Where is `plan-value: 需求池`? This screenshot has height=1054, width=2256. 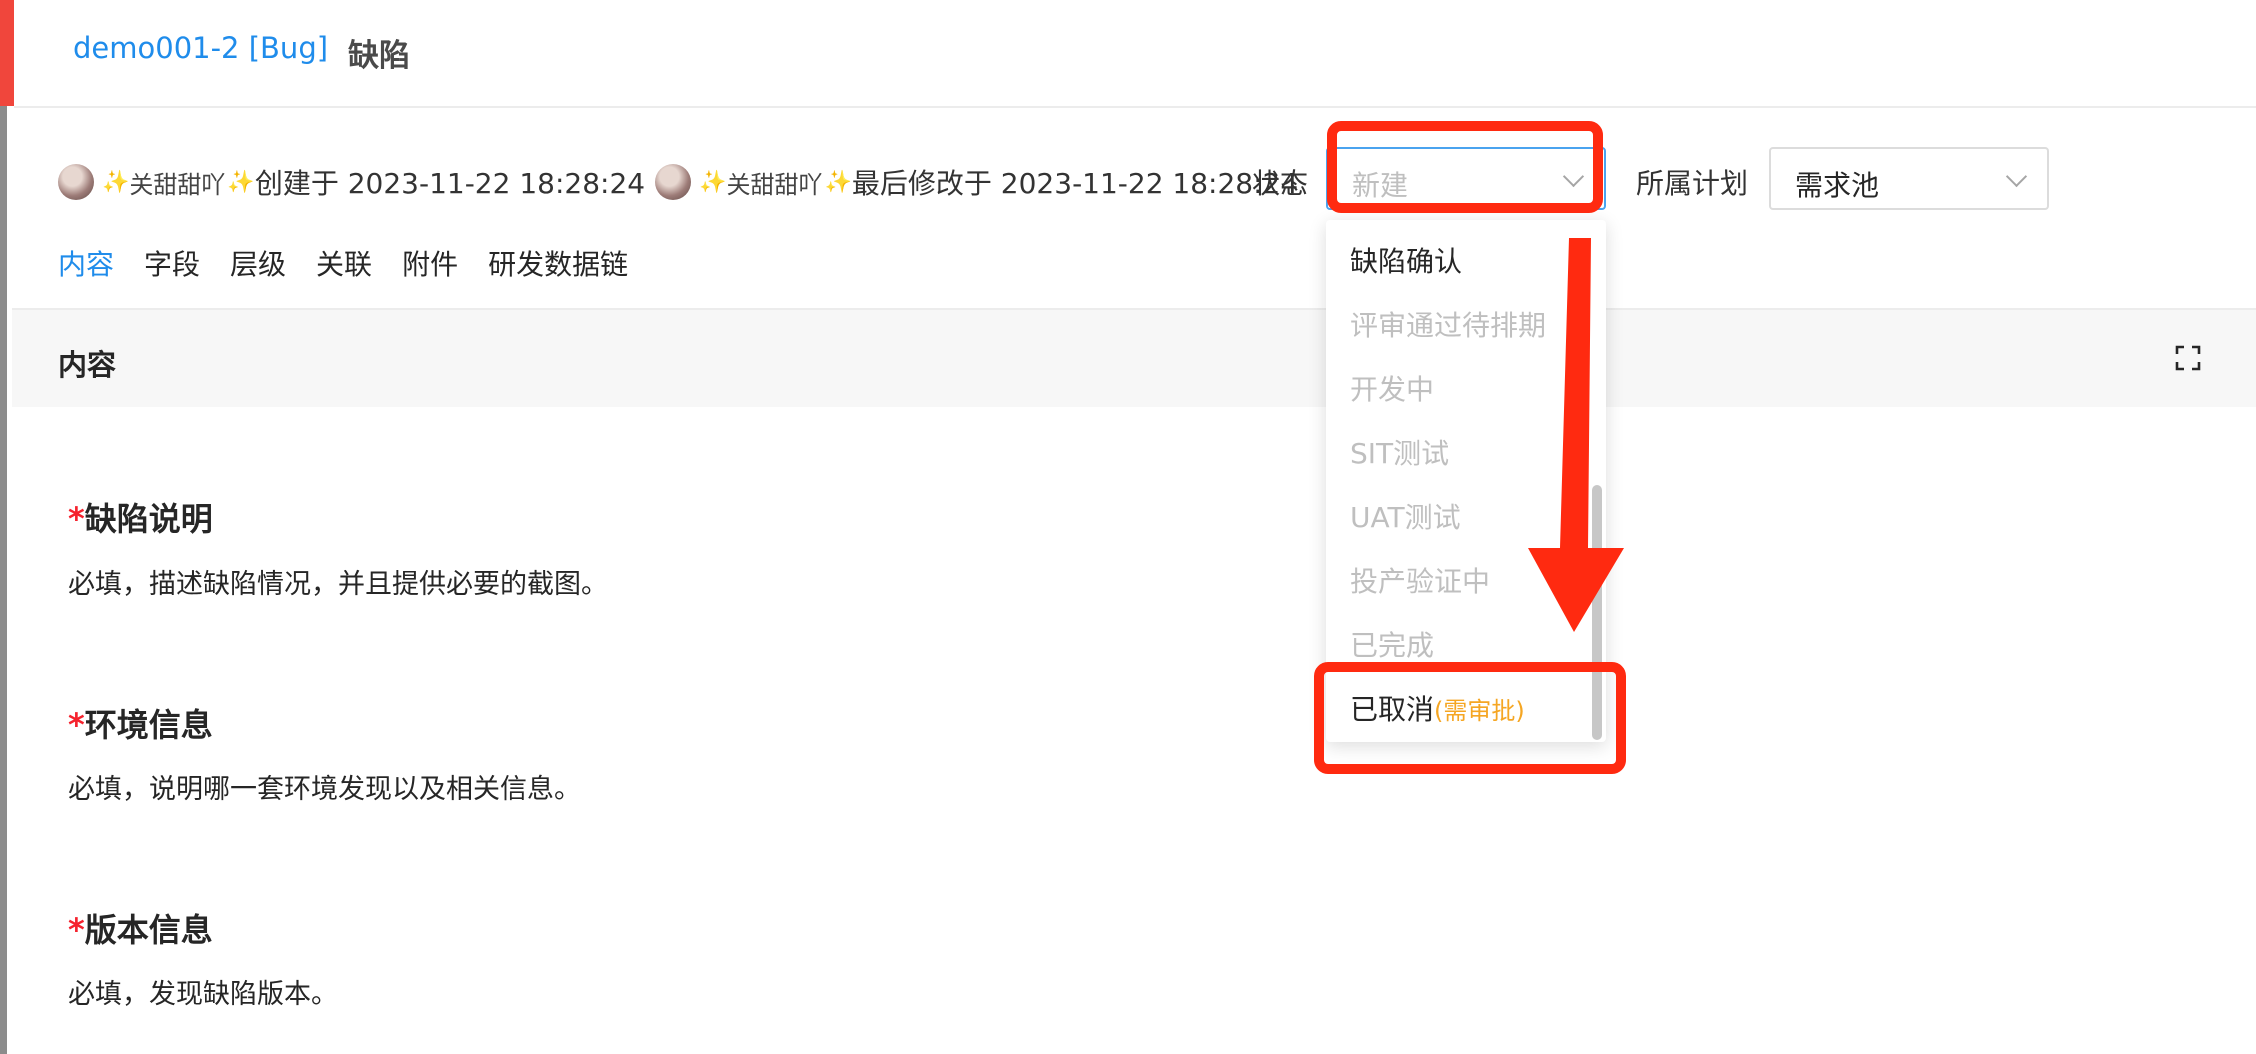
plan-value: 需求池 is located at coordinates (1837, 185).